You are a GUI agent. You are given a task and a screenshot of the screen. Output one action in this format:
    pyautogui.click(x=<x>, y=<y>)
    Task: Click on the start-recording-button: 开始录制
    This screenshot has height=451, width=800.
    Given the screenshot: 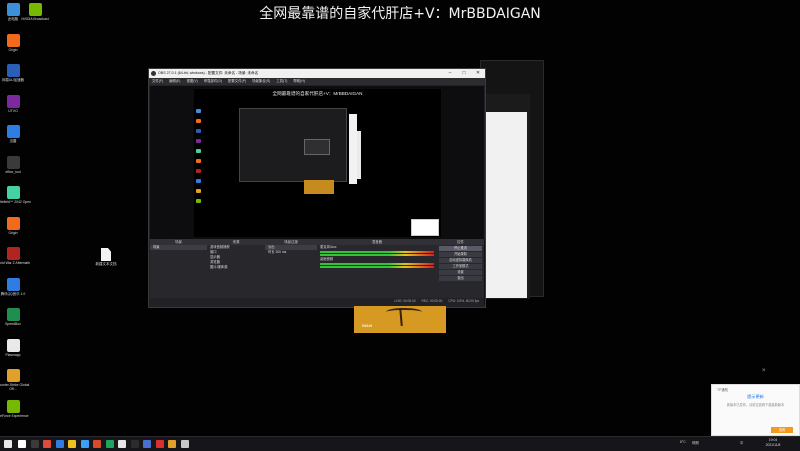 What is the action you would take?
    pyautogui.click(x=460, y=254)
    